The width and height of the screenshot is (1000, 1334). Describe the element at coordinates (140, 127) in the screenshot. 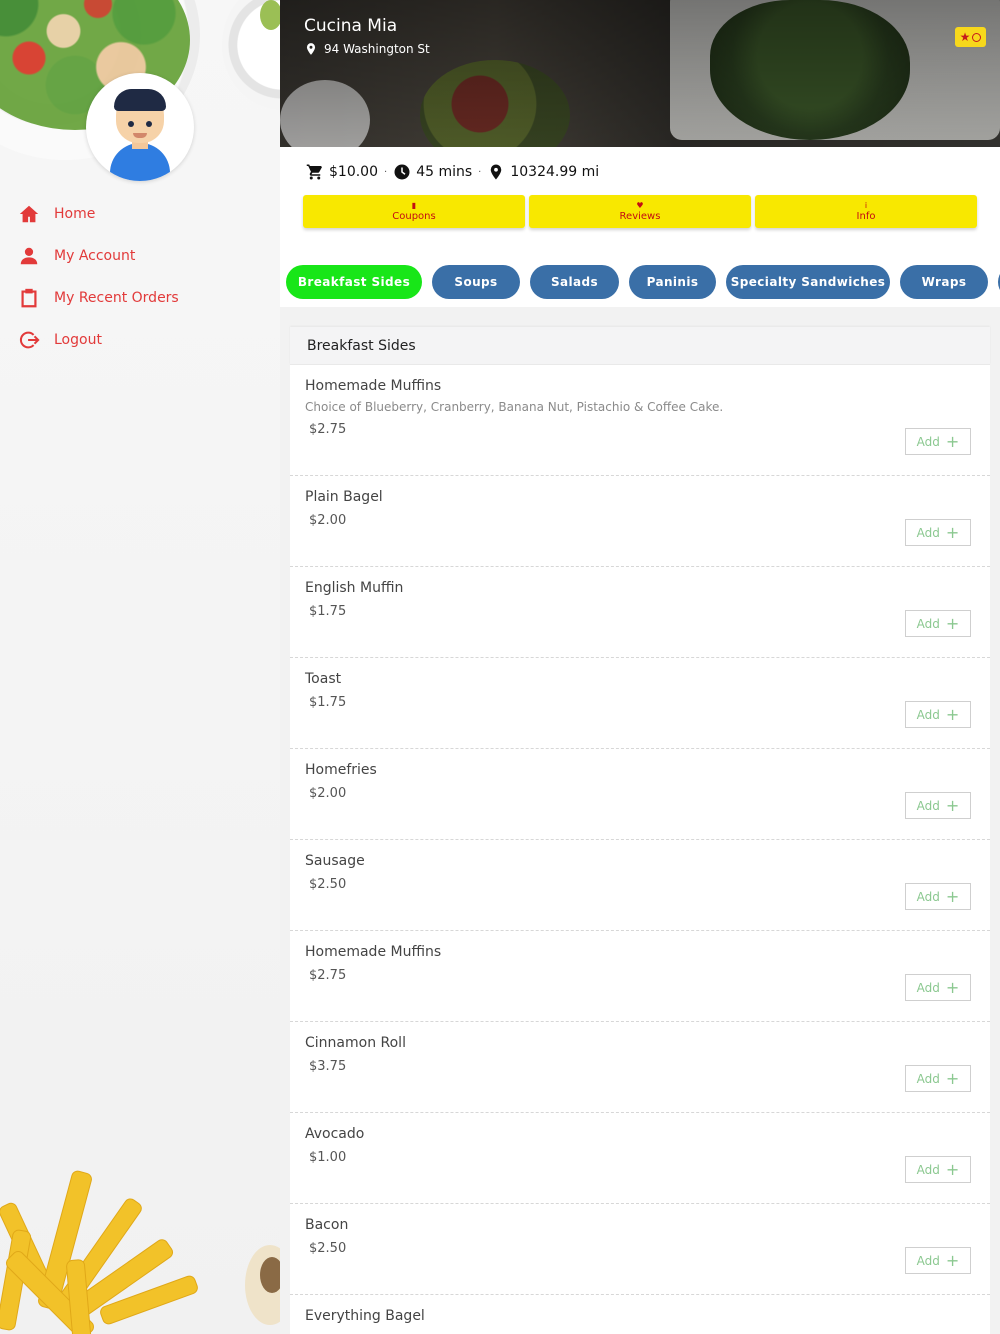

I see `avatar` at that location.